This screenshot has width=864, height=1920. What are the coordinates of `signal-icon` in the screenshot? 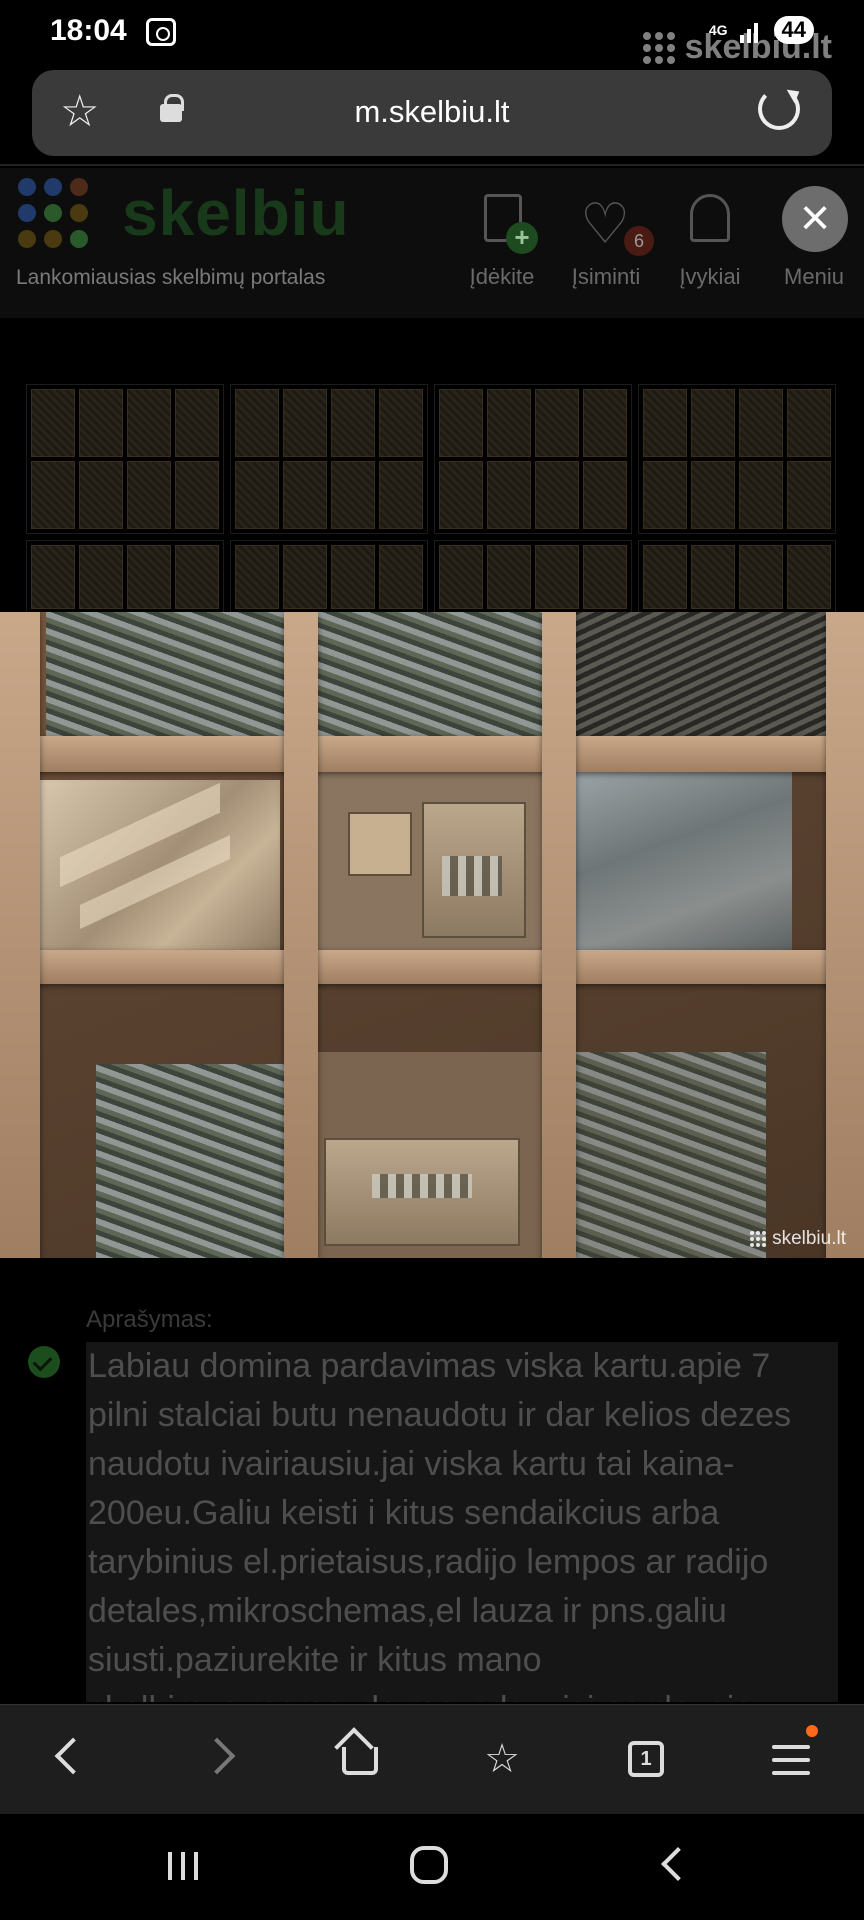 It's located at (750, 30).